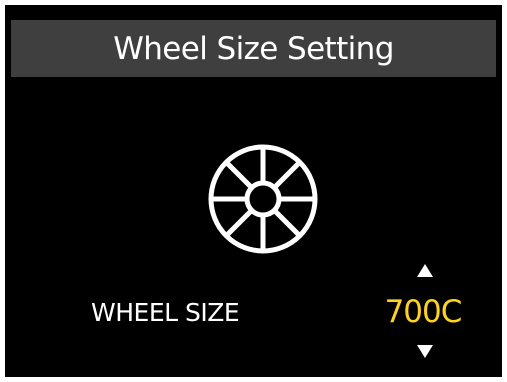 The height and width of the screenshot is (382, 507). Describe the element at coordinates (425, 351) in the screenshot. I see `arrow-down-icon` at that location.